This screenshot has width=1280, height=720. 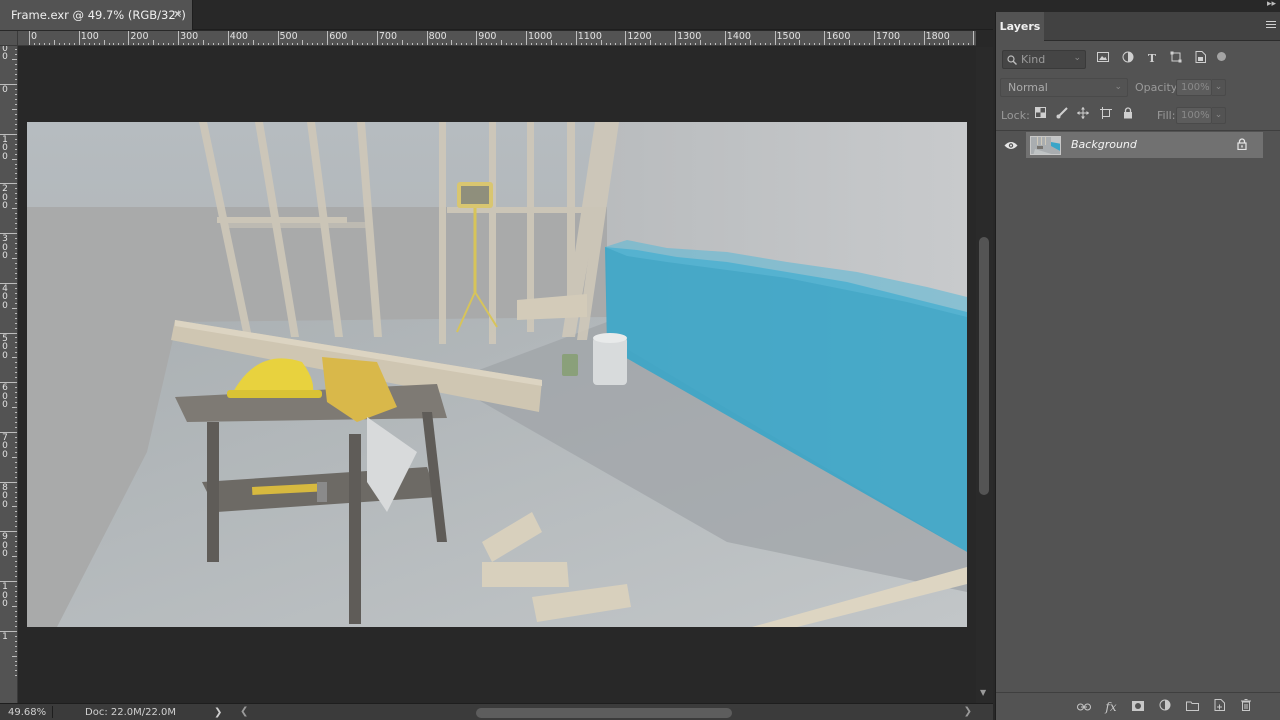 What do you see at coordinates (1176, 59) in the screenshot?
I see `shape-filter-icon` at bounding box center [1176, 59].